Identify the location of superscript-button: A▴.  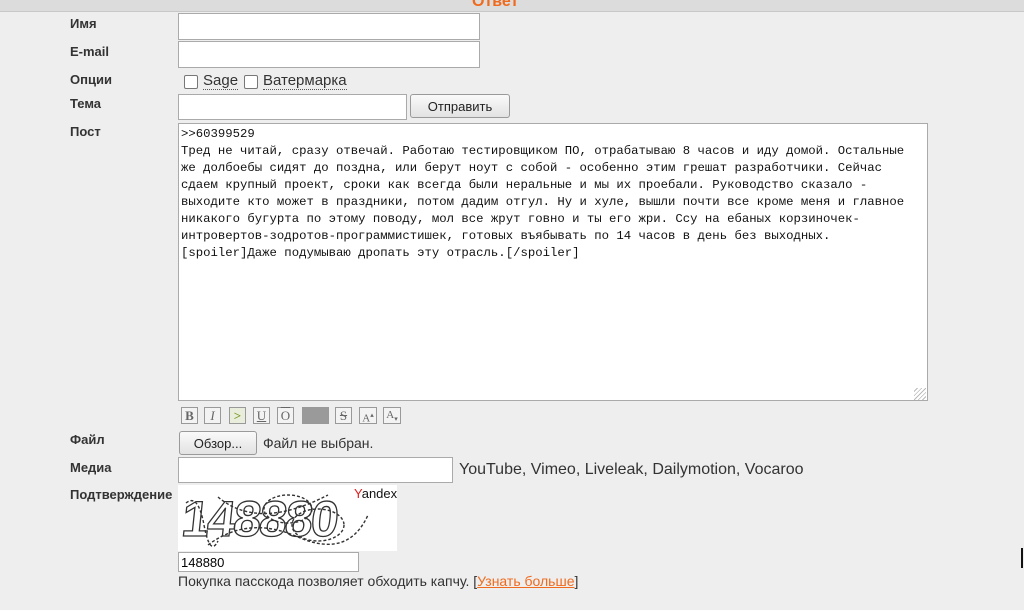
(368, 416).